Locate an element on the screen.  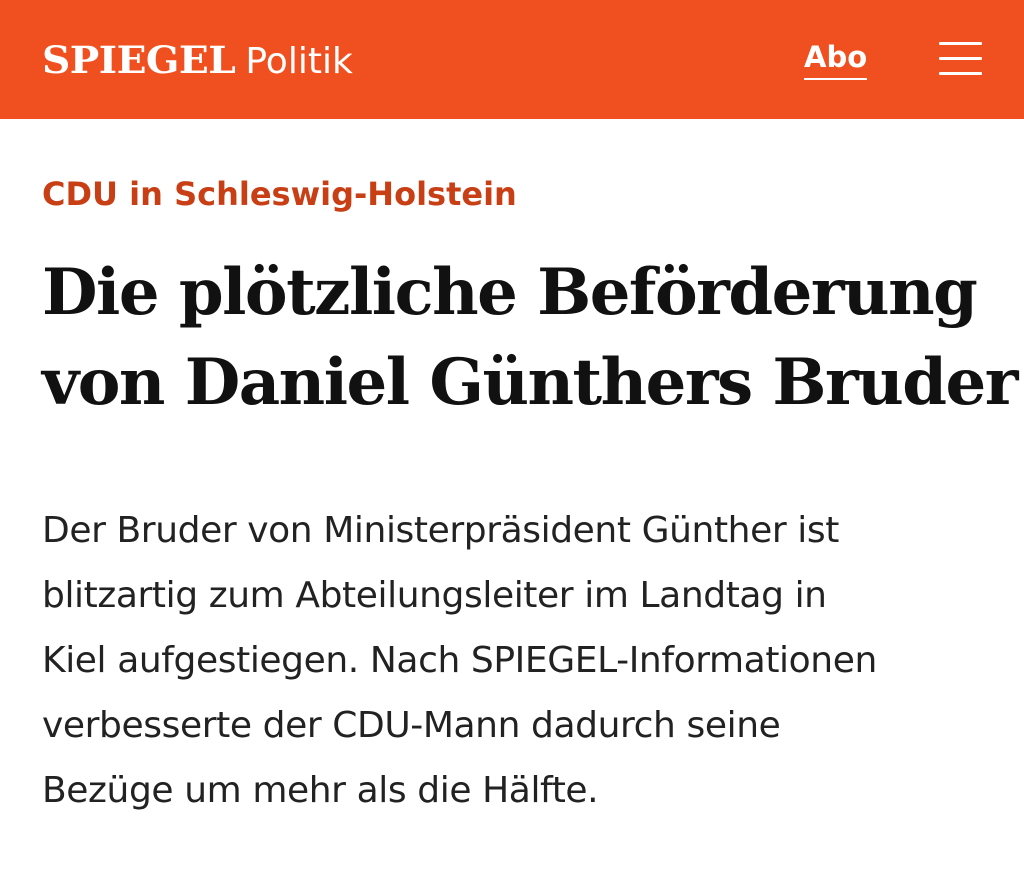
site-header: SPIEGEL Politik Abo is located at coordinates (512, 59).